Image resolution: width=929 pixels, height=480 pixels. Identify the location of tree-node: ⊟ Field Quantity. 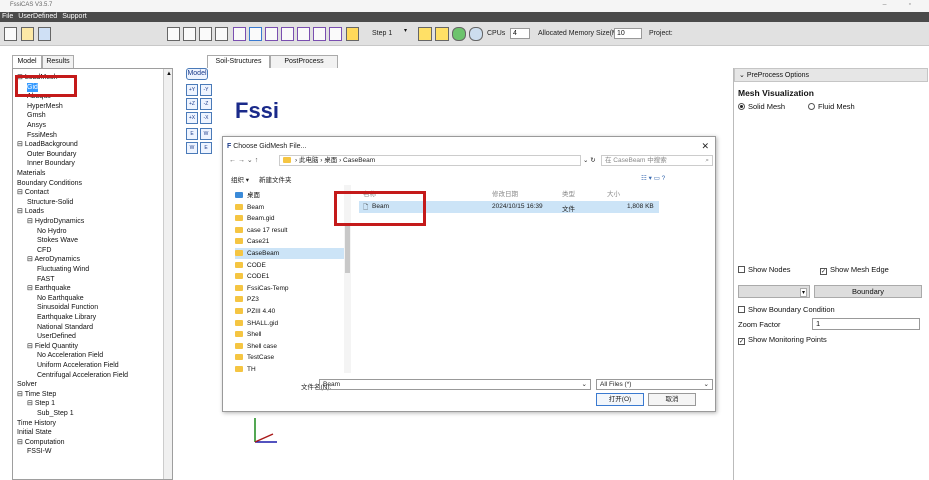
(52, 346).